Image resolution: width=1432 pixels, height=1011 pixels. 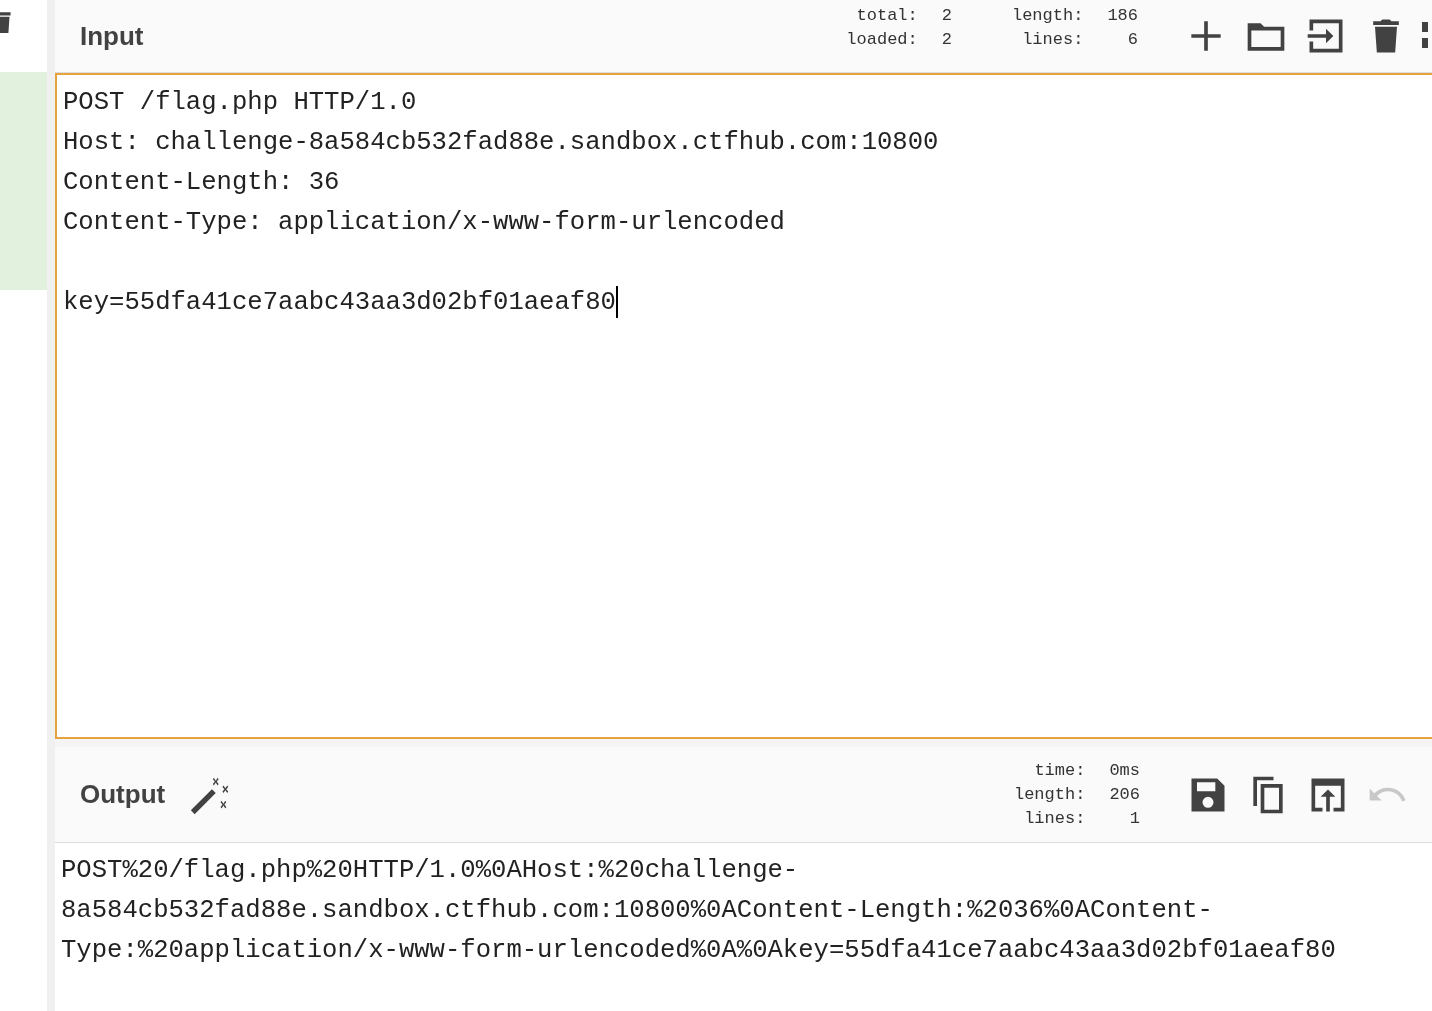 What do you see at coordinates (1122, 16) in the screenshot?
I see `stat-value: 186` at bounding box center [1122, 16].